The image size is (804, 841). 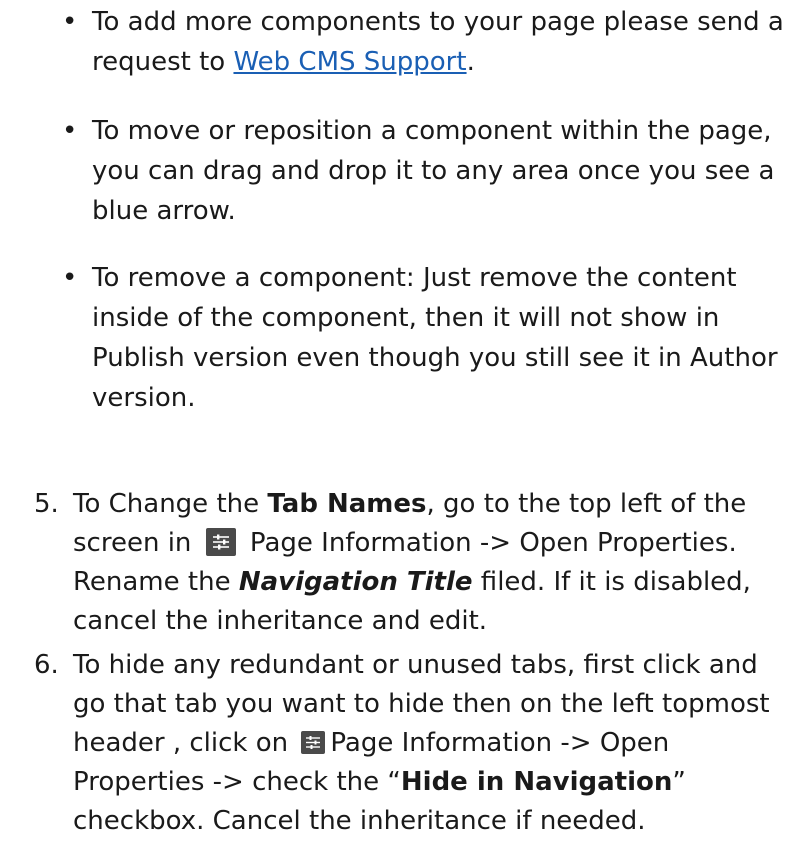 What do you see at coordinates (347, 504) in the screenshot?
I see `tab-names-bold: Tab Names` at bounding box center [347, 504].